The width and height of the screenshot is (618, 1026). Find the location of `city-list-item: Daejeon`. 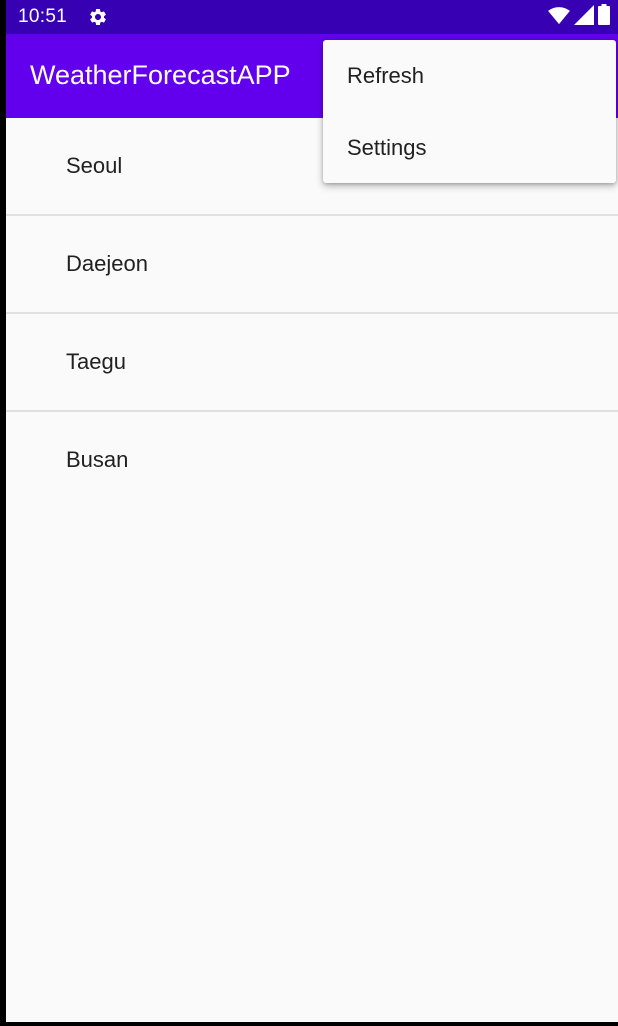

city-list-item: Daejeon is located at coordinates (312, 265).